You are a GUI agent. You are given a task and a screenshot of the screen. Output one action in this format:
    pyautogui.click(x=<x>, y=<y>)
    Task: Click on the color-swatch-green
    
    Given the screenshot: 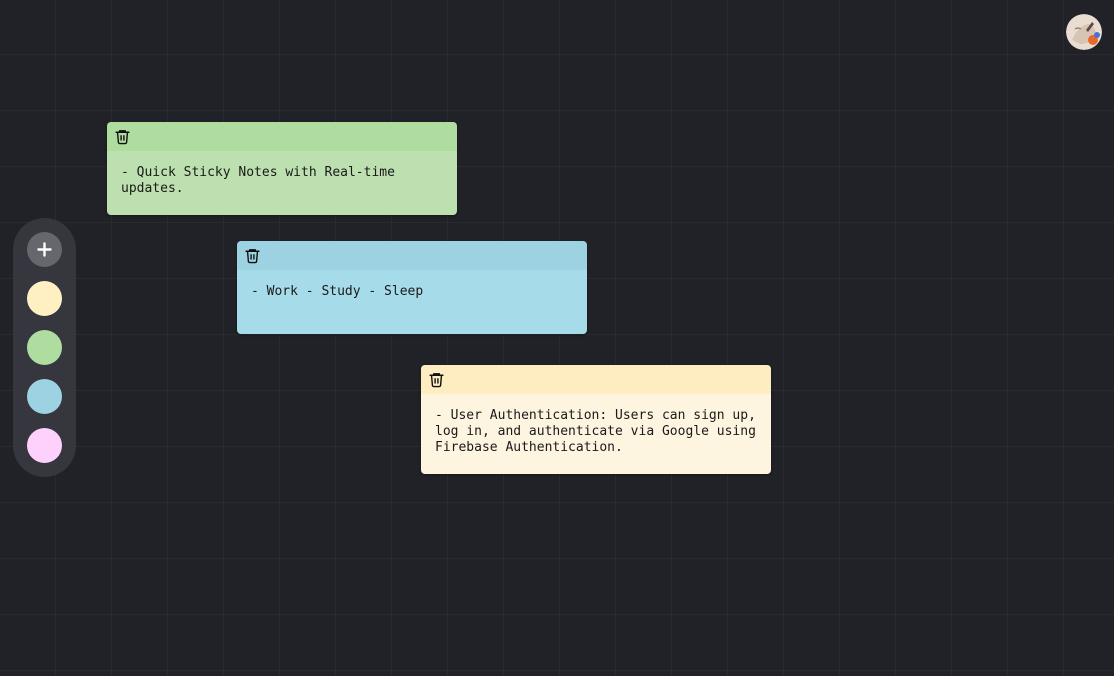 What is the action you would take?
    pyautogui.click(x=44, y=347)
    